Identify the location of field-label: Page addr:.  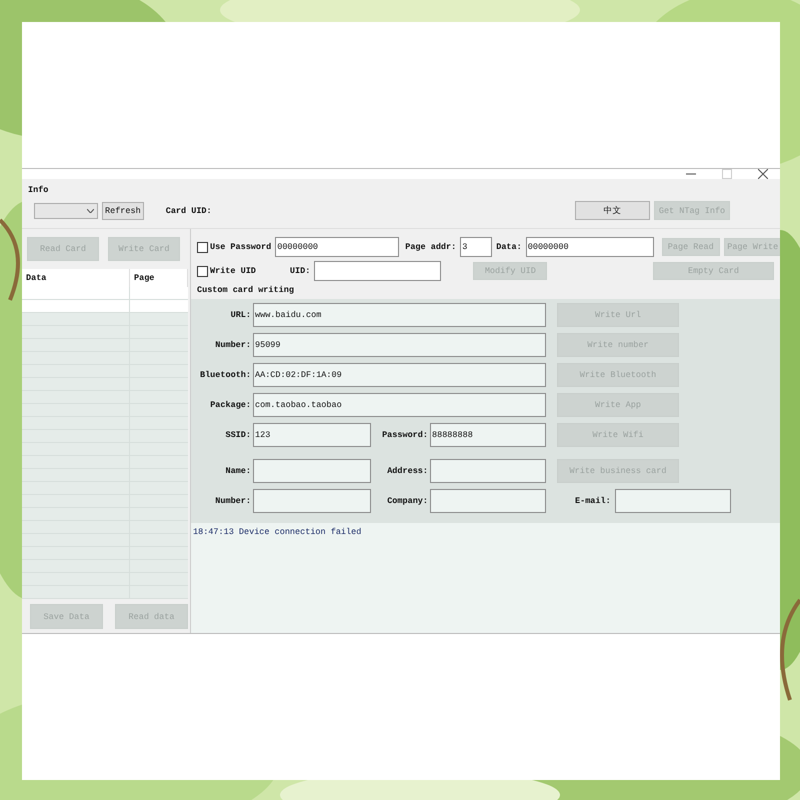
(430, 247).